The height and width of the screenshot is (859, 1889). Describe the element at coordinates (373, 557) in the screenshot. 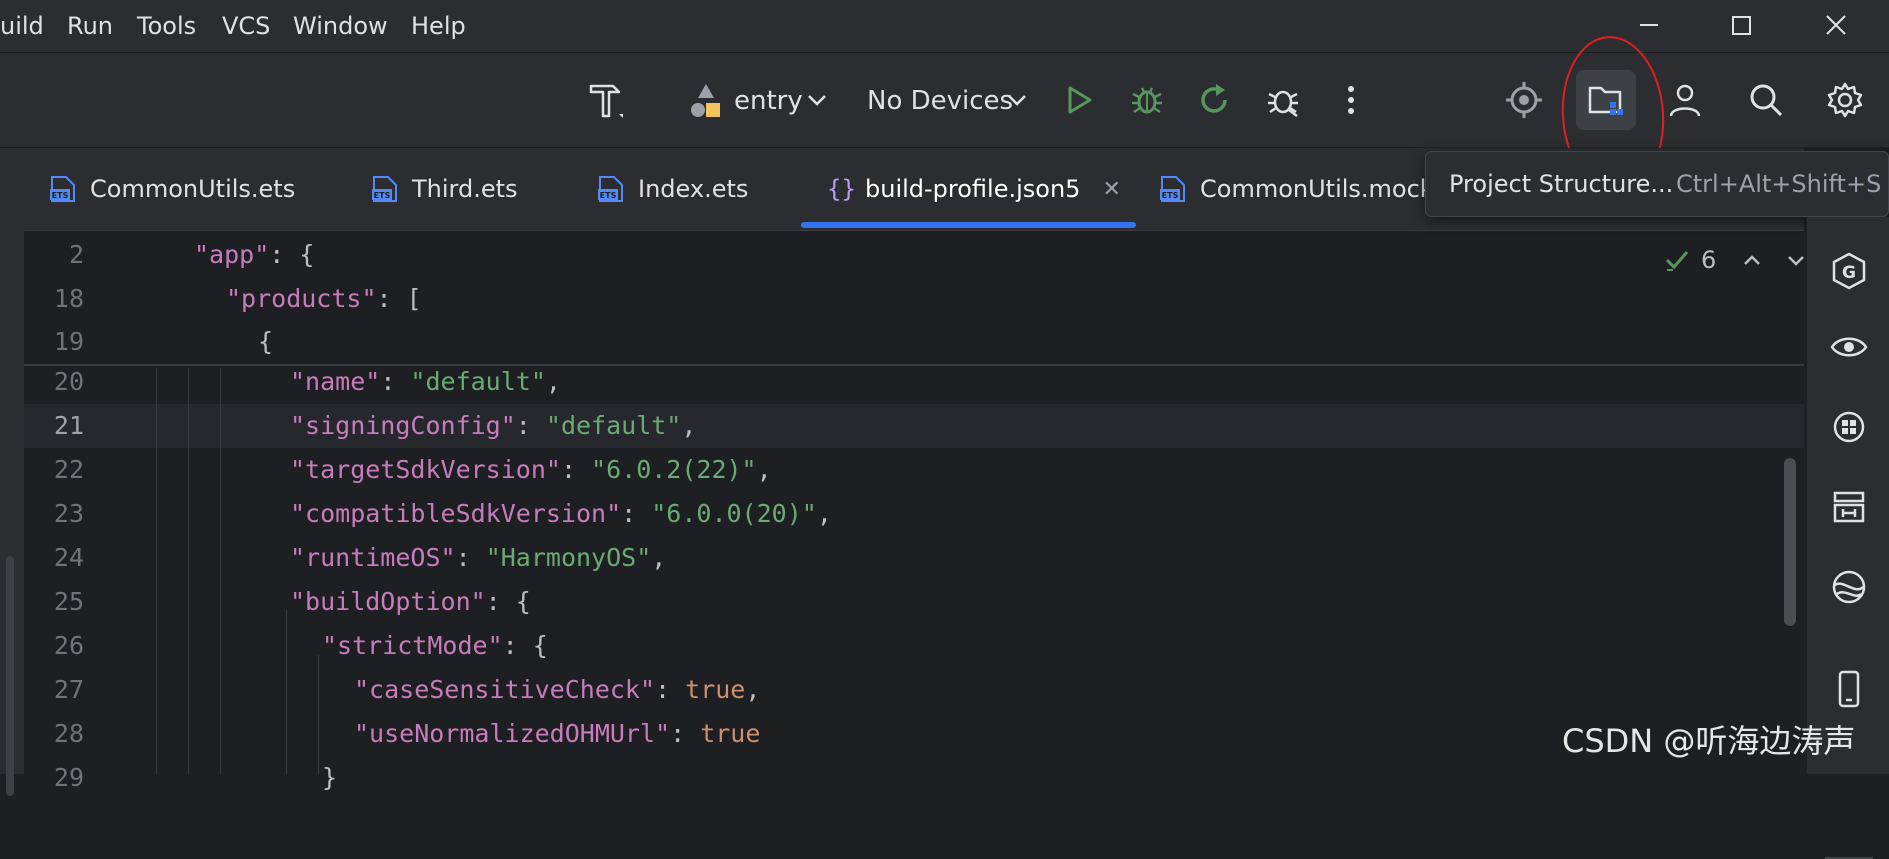

I see `code-token: "runtimeOS"` at that location.